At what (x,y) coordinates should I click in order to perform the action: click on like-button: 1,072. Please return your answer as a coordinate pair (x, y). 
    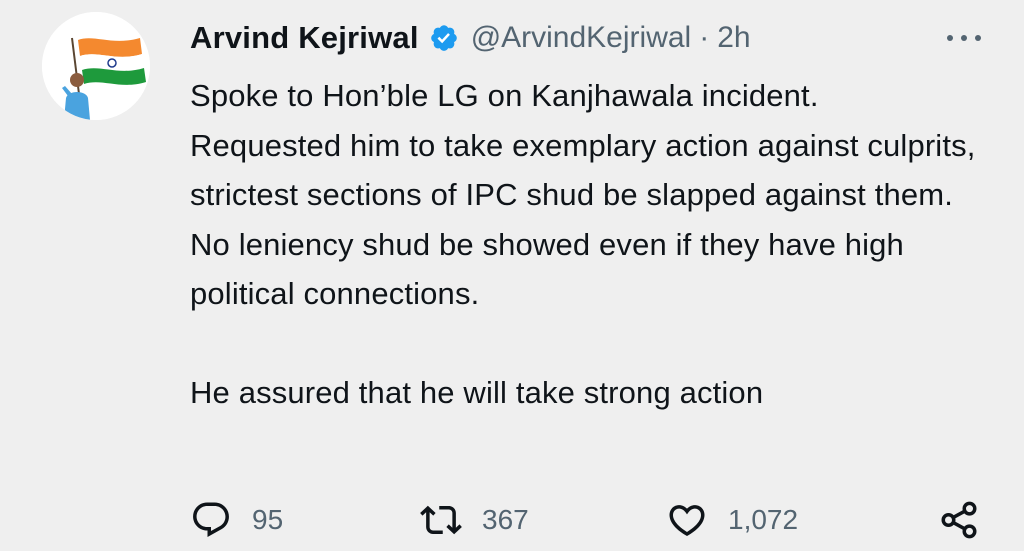
    Looking at the image, I should click on (732, 520).